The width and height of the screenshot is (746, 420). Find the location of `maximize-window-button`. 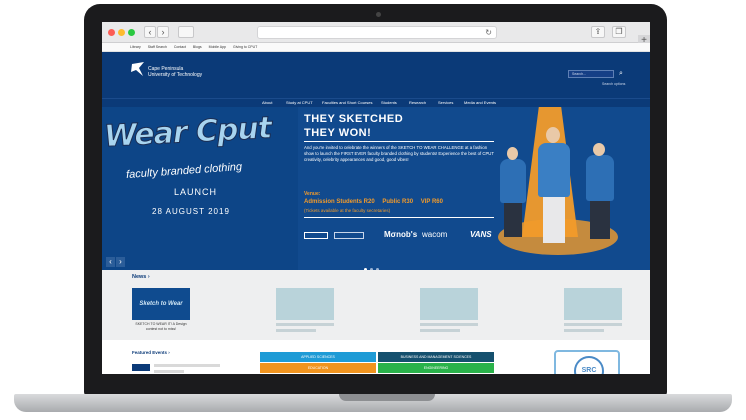

maximize-window-button is located at coordinates (131, 32).